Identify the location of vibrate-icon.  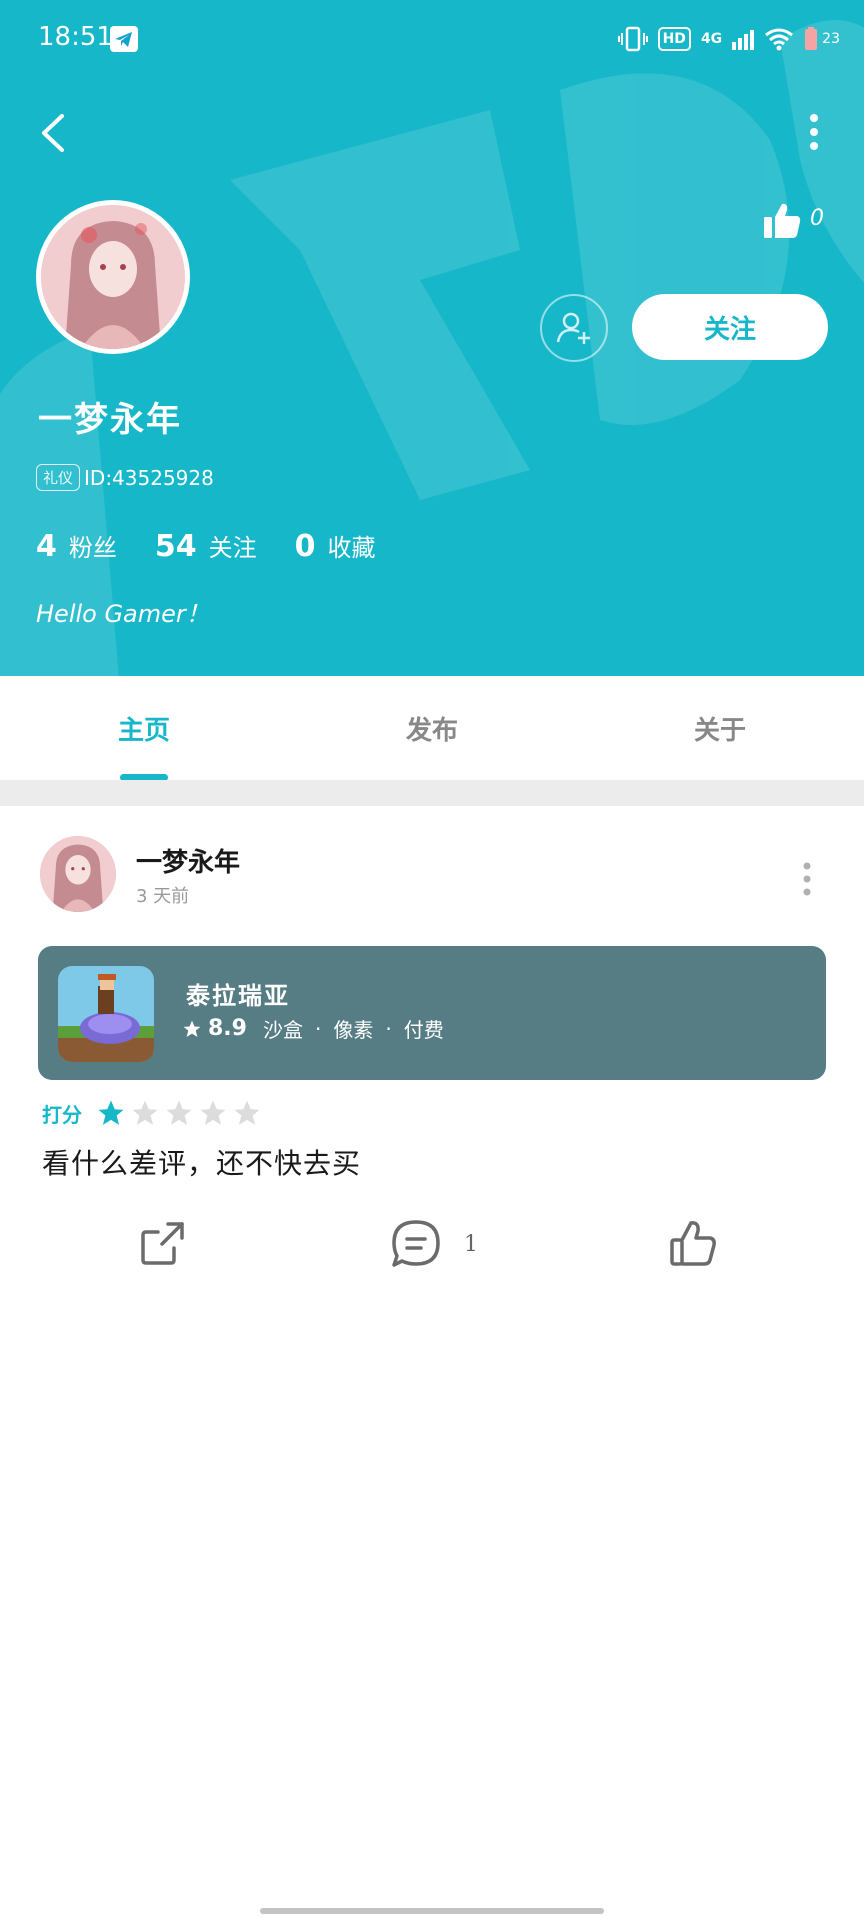
(632, 39).